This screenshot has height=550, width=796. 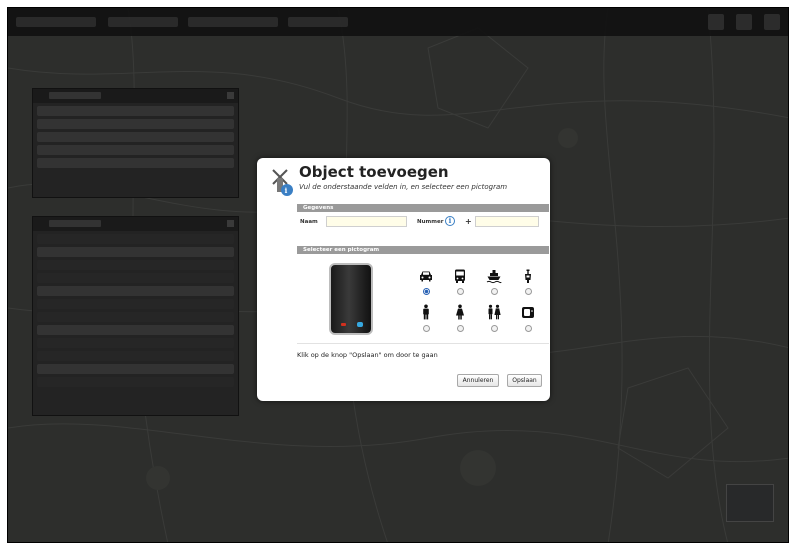 I want to click on objects-panel, so click(x=135, y=143).